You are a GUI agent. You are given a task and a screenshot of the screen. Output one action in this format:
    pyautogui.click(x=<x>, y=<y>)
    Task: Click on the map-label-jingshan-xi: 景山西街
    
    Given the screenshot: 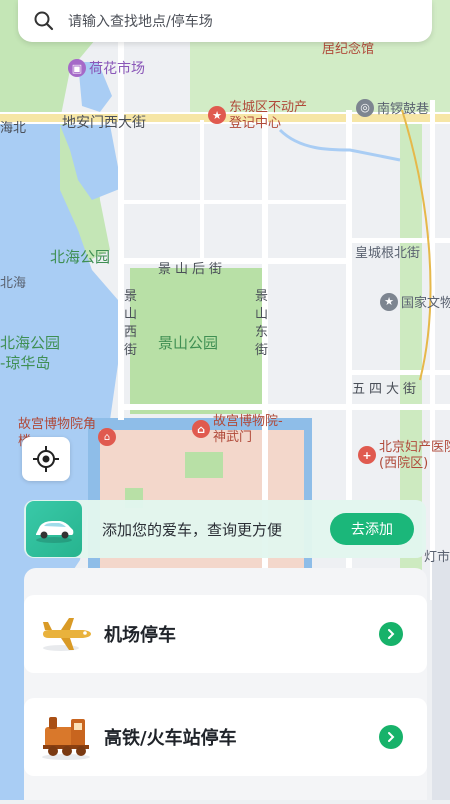 What is the action you would take?
    pyautogui.click(x=131, y=323)
    